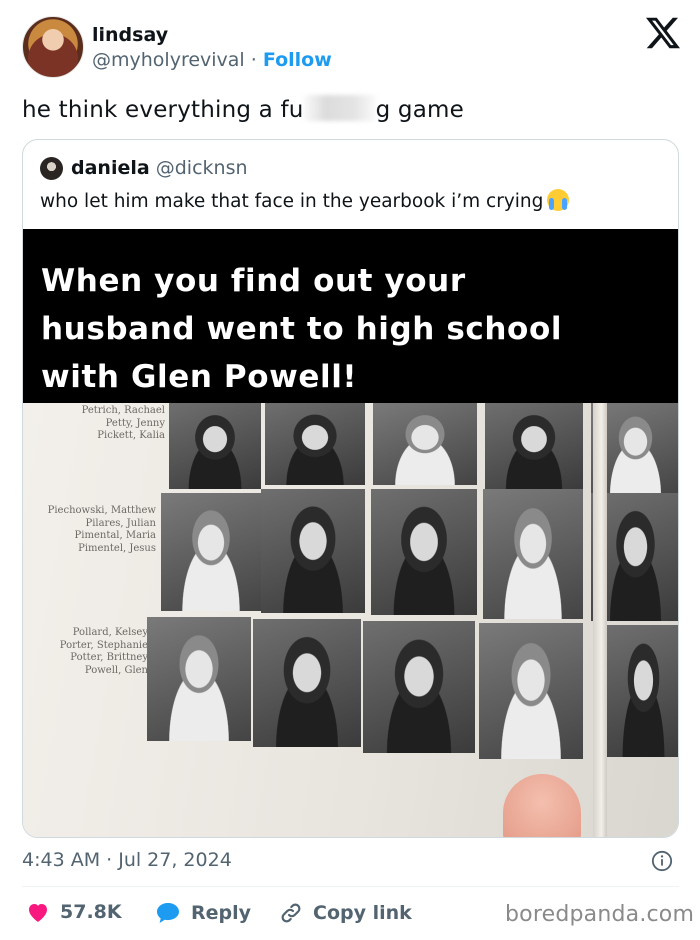 This screenshot has width=700, height=940. What do you see at coordinates (120, 523) in the screenshot?
I see `yearbook-name: Pilares, Julian` at bounding box center [120, 523].